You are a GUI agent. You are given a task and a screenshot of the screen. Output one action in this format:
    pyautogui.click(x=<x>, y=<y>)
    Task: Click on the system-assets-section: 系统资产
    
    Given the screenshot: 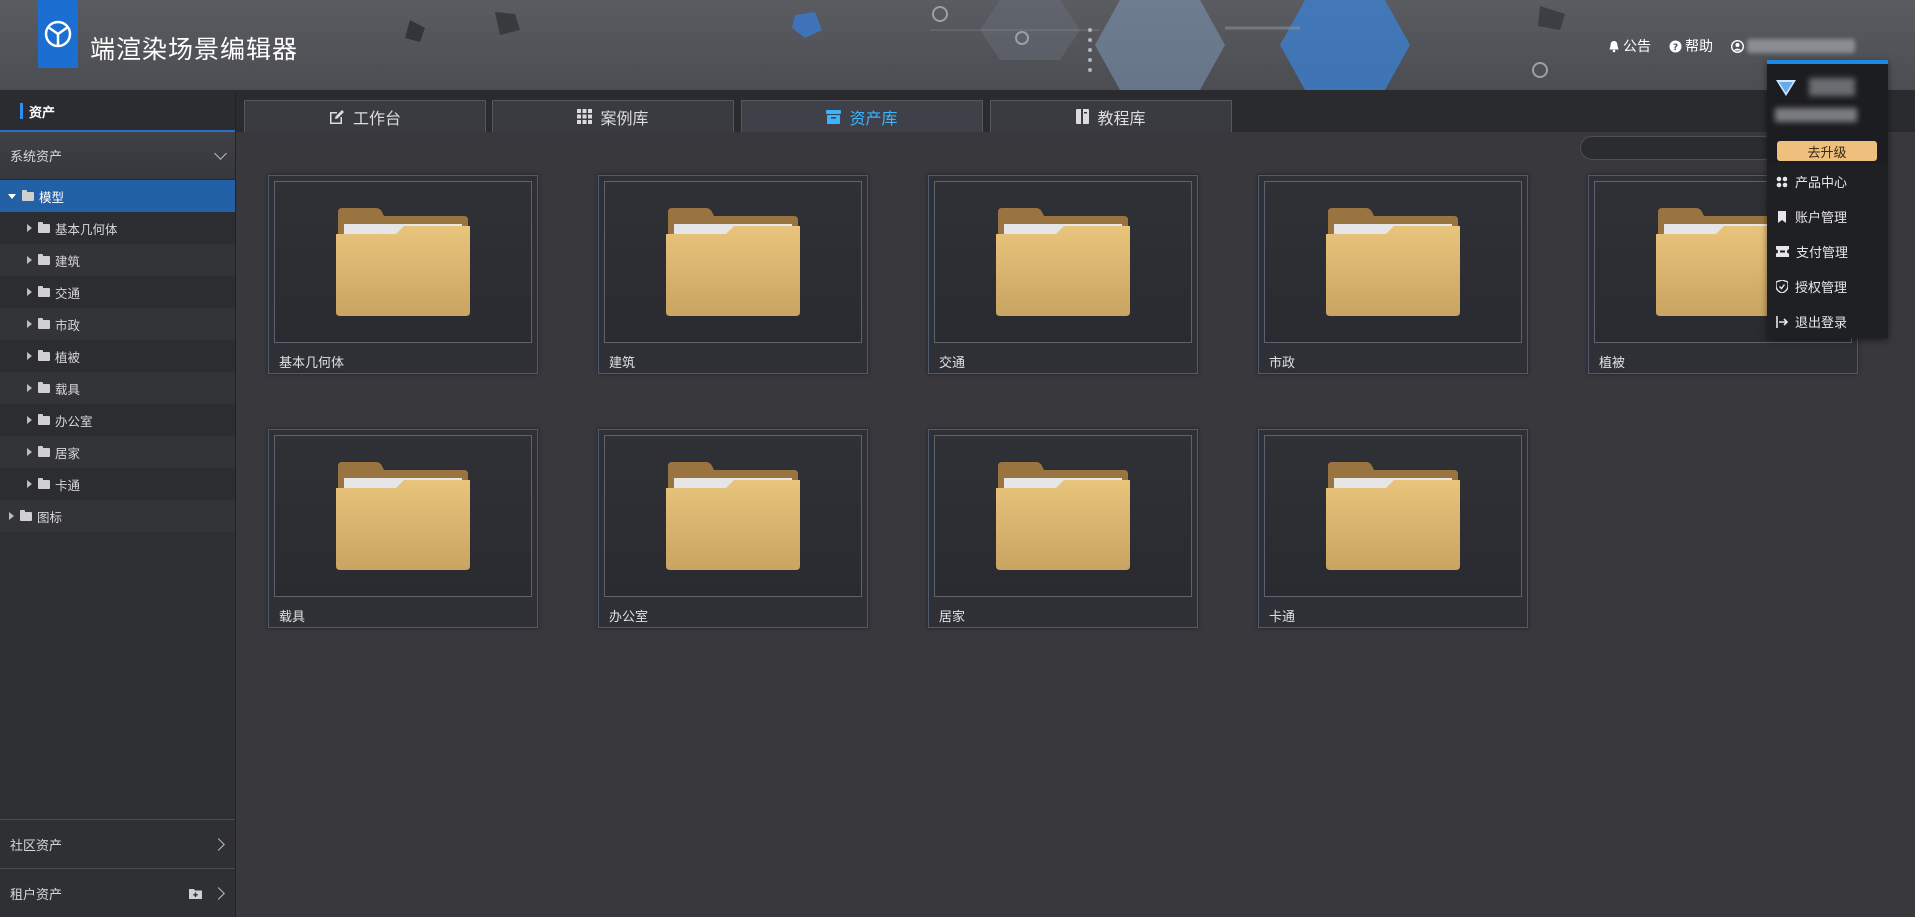 What is the action you would take?
    pyautogui.click(x=117, y=156)
    